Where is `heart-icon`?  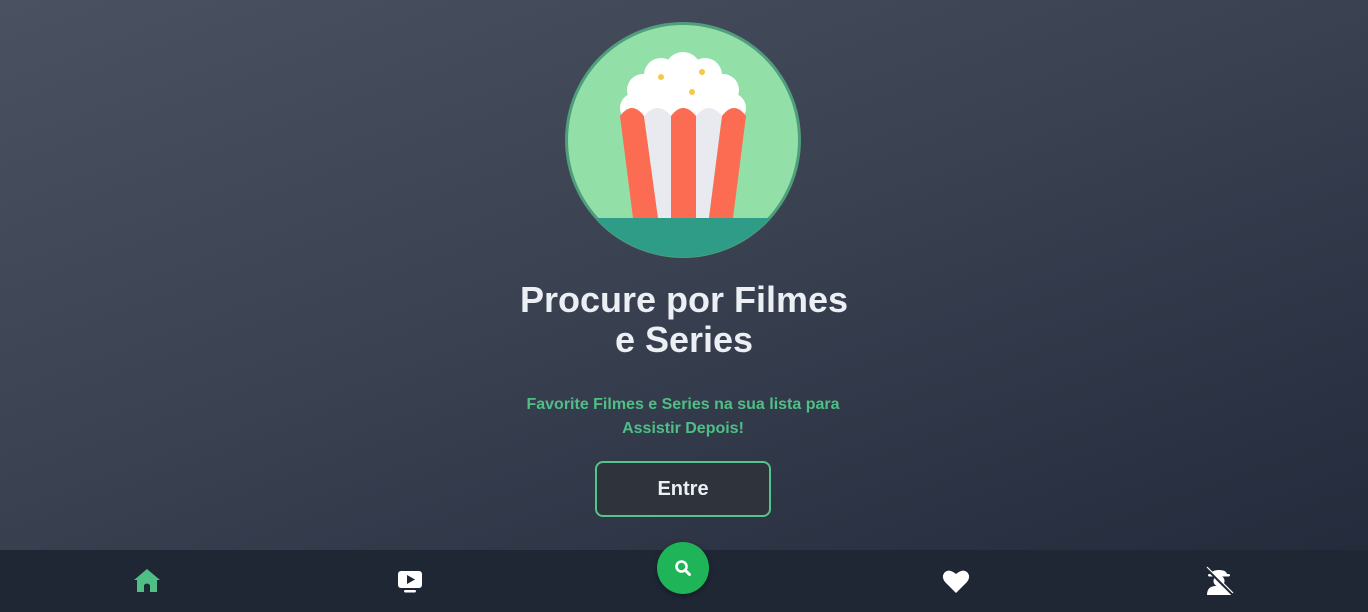 heart-icon is located at coordinates (956, 581).